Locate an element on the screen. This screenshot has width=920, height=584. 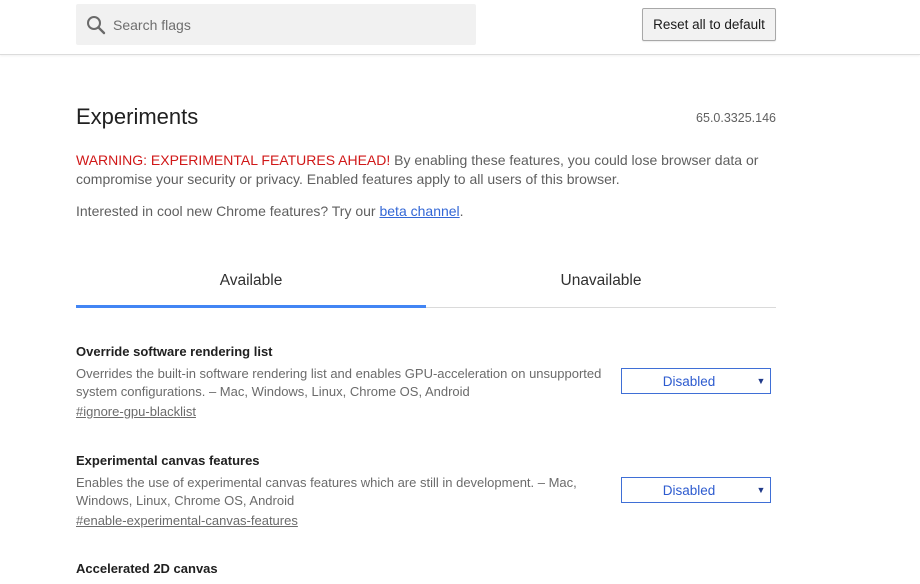
search-box is located at coordinates (276, 24).